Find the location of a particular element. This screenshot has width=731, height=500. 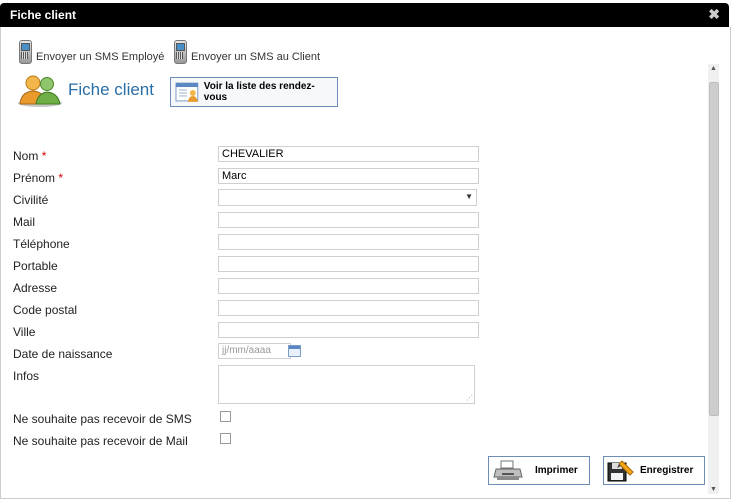

send-sms-client-link: Envoyer un SMS au Client is located at coordinates (246, 49).